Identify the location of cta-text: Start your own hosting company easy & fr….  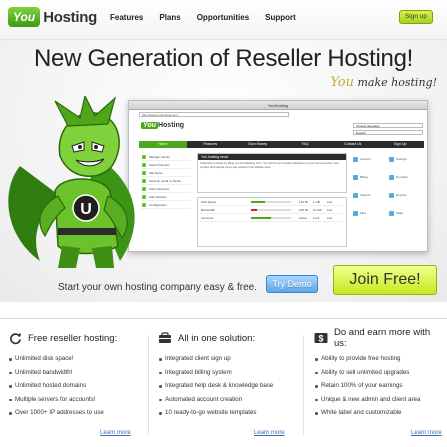
(157, 287).